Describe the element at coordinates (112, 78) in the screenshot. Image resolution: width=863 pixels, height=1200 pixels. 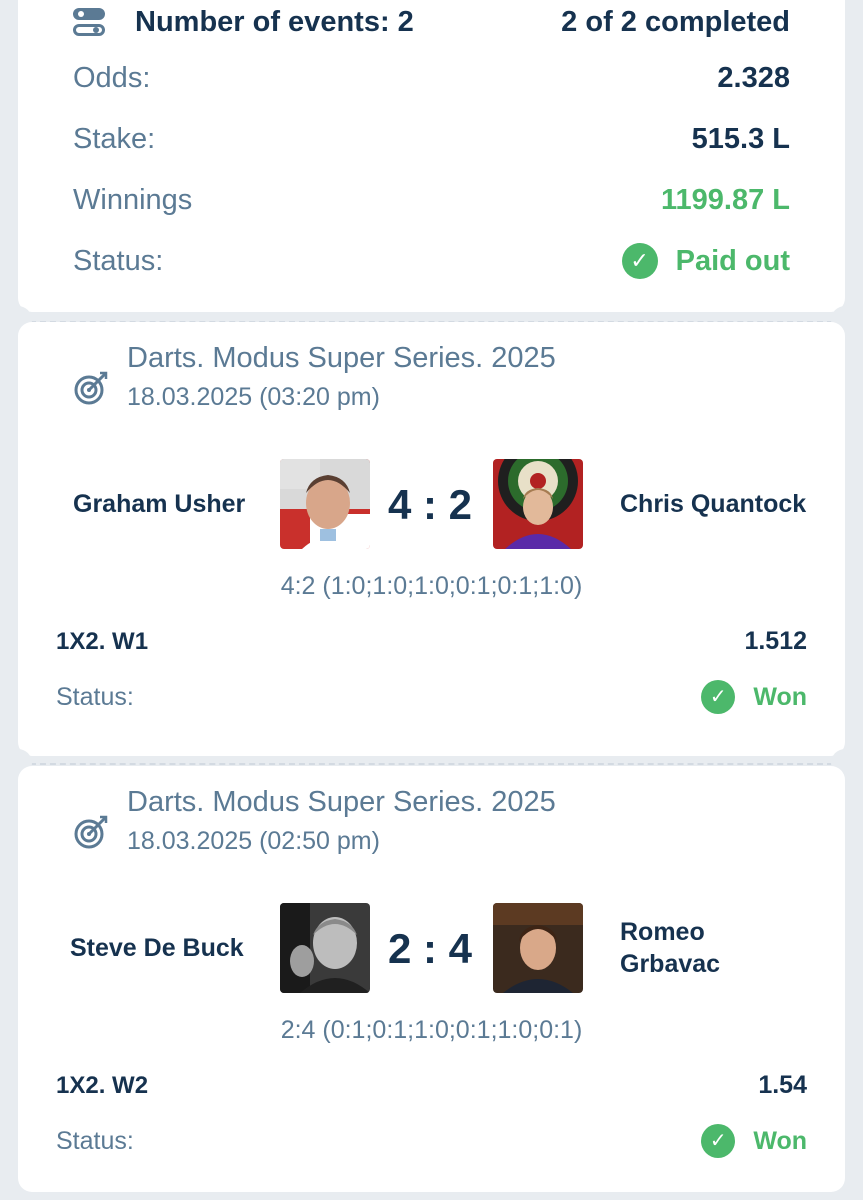
I see `odds-label: Odds:` at that location.